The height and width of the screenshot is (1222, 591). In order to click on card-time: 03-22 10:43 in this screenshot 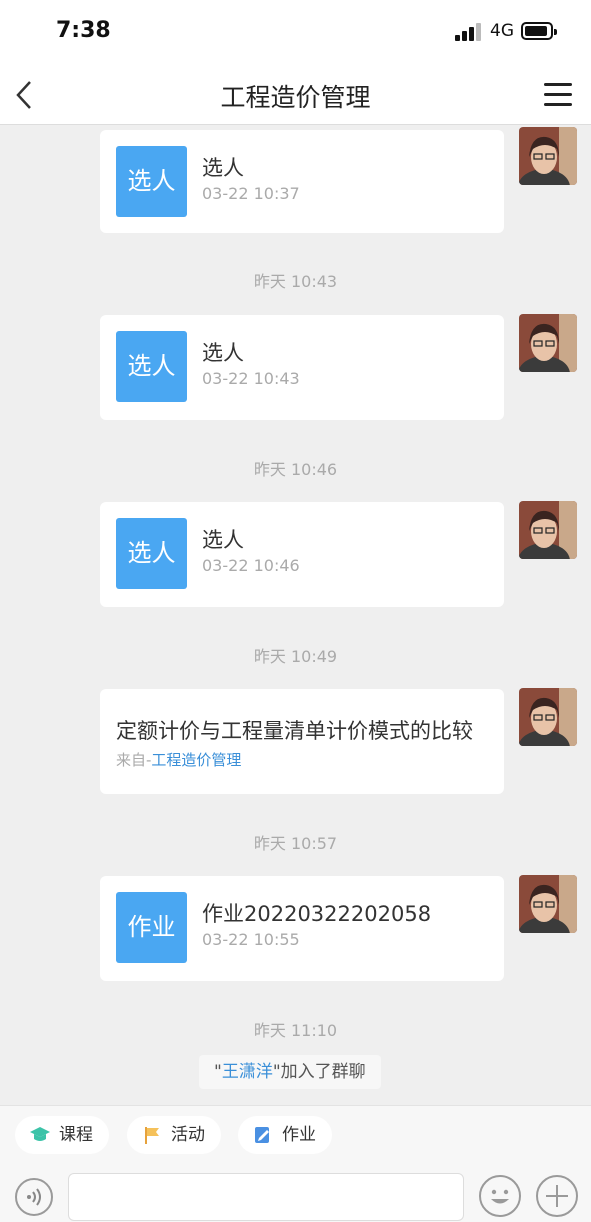, I will do `click(251, 378)`.